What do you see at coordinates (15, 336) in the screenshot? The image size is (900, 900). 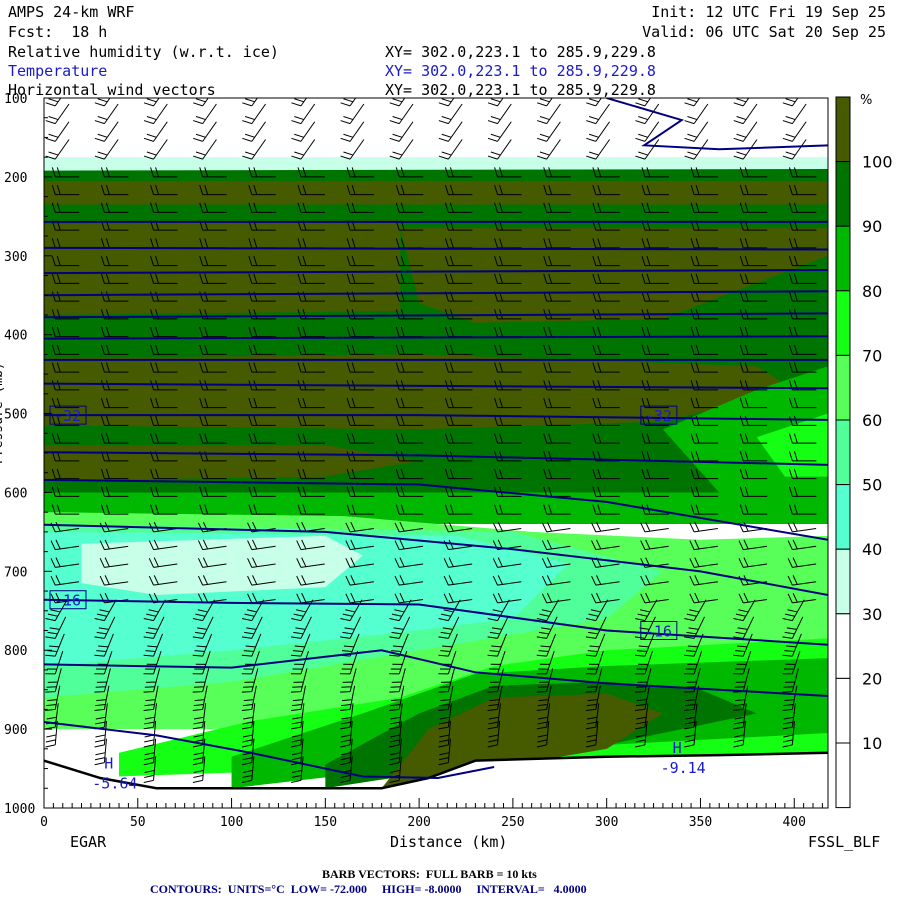 I see `y-tick-label: 400` at bounding box center [15, 336].